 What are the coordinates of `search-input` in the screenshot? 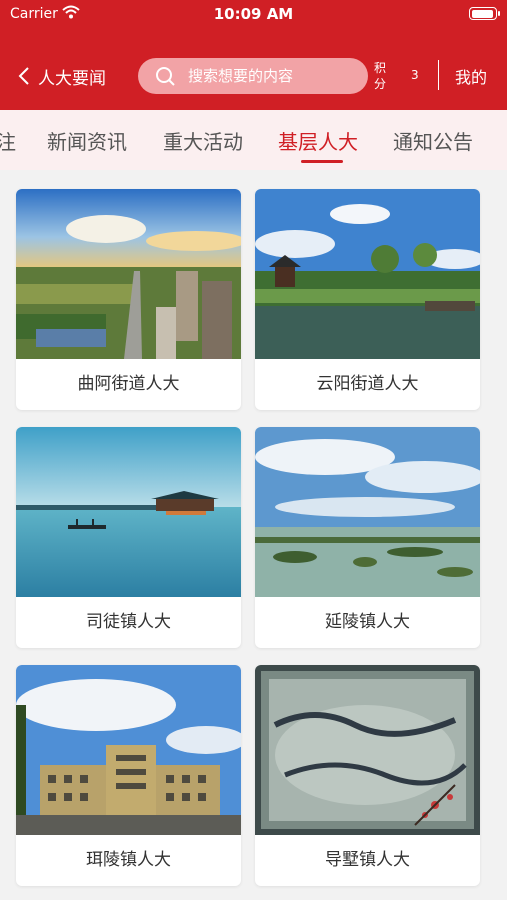 It's located at (273, 76).